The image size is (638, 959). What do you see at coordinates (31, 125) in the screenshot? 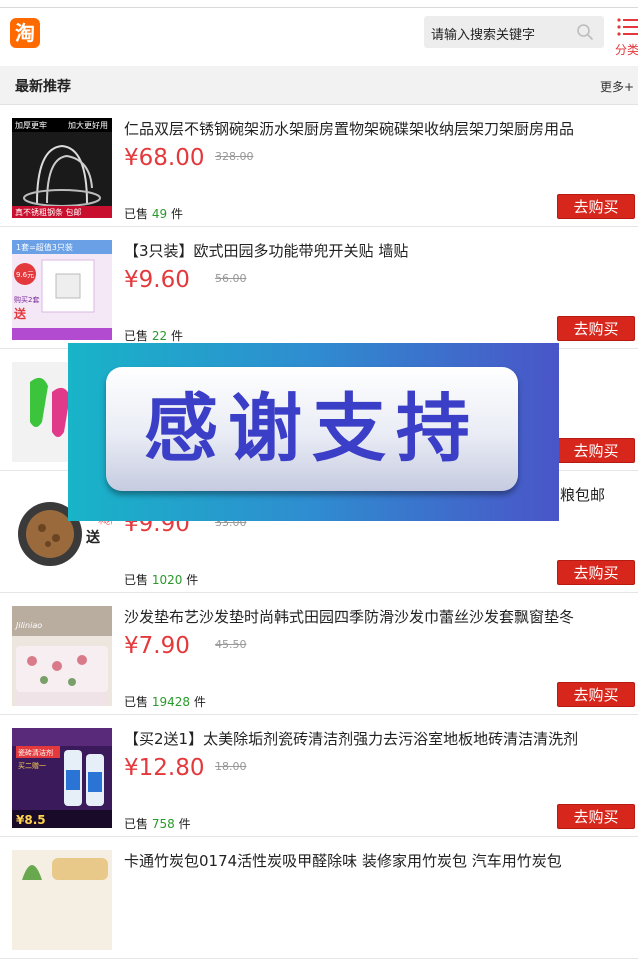
I see `thumb-caption: 加厚更牢` at bounding box center [31, 125].